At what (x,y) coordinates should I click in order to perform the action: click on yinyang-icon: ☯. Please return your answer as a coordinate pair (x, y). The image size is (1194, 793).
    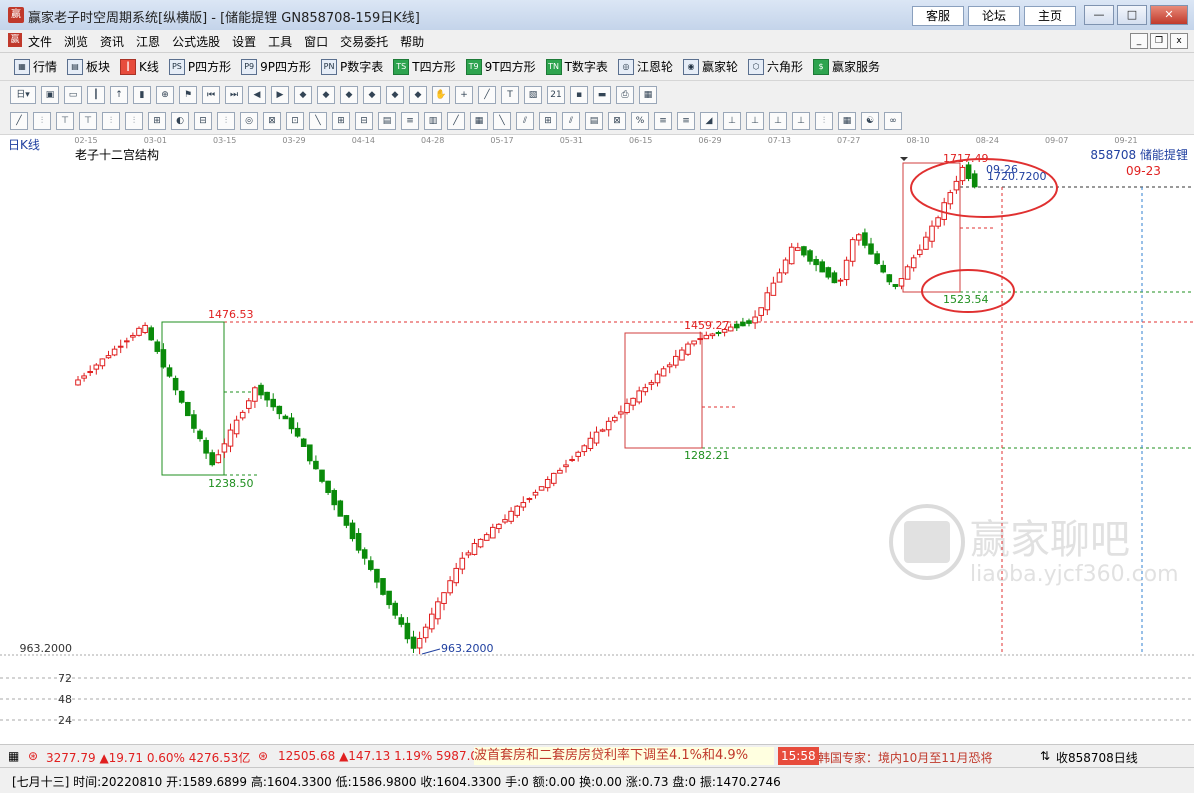
    Looking at the image, I should click on (870, 121).